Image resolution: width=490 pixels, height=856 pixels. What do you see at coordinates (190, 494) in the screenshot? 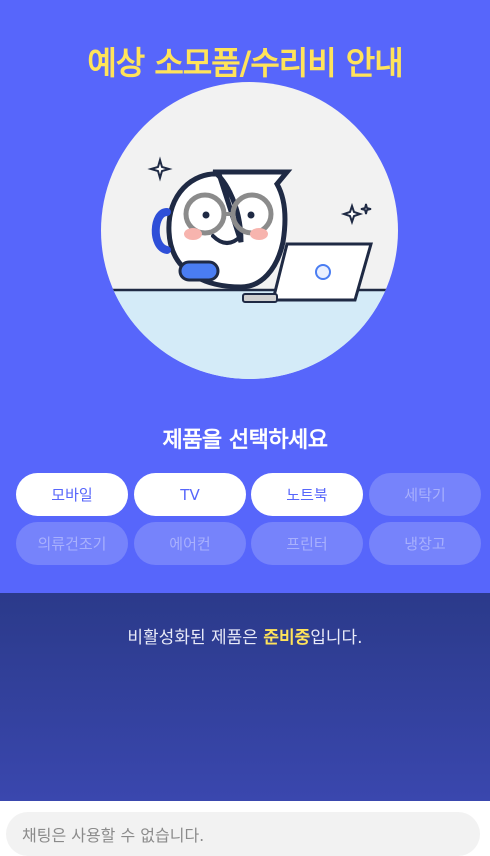
I see `product-chip-tv: TV` at bounding box center [190, 494].